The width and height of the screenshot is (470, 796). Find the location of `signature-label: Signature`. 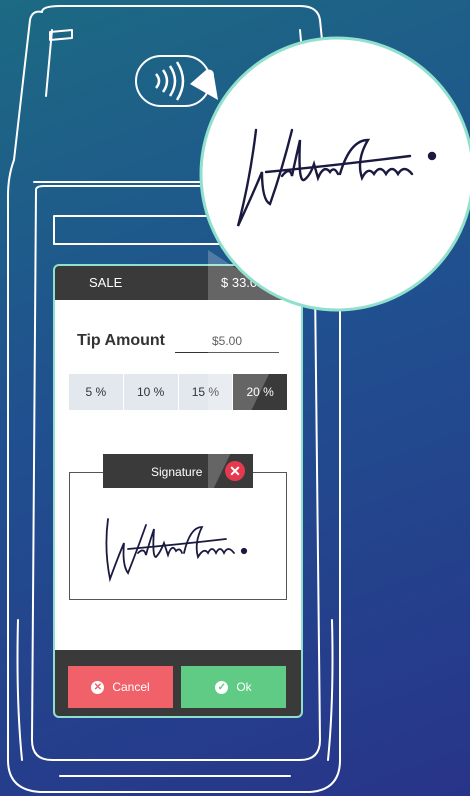

signature-label: Signature is located at coordinates (177, 472).